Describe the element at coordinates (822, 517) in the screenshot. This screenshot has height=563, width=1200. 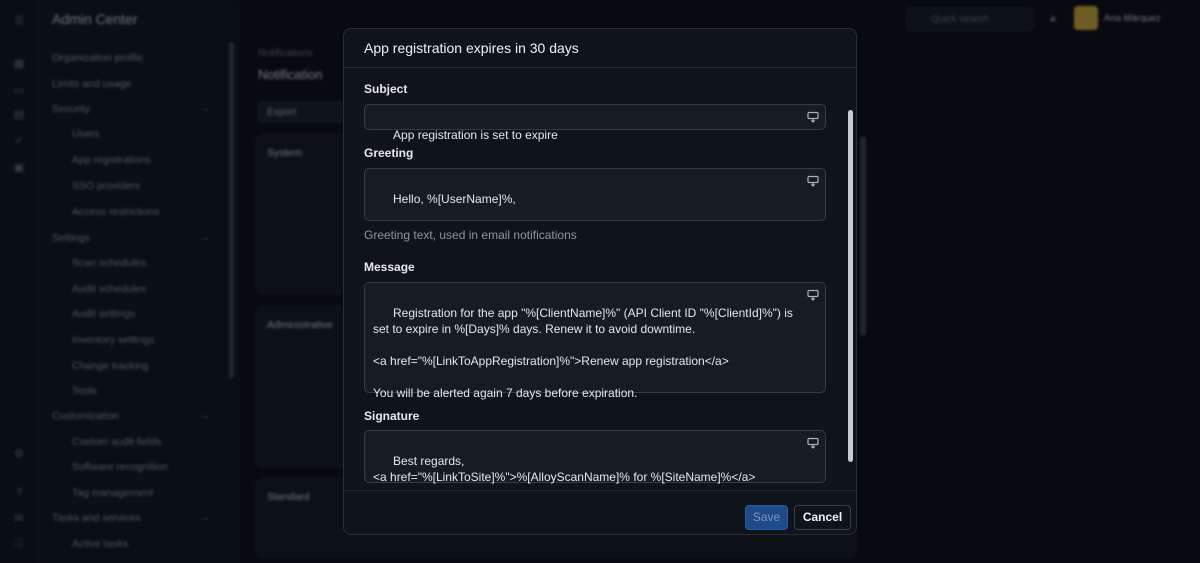
I see `cancel-button: Cancel` at that location.